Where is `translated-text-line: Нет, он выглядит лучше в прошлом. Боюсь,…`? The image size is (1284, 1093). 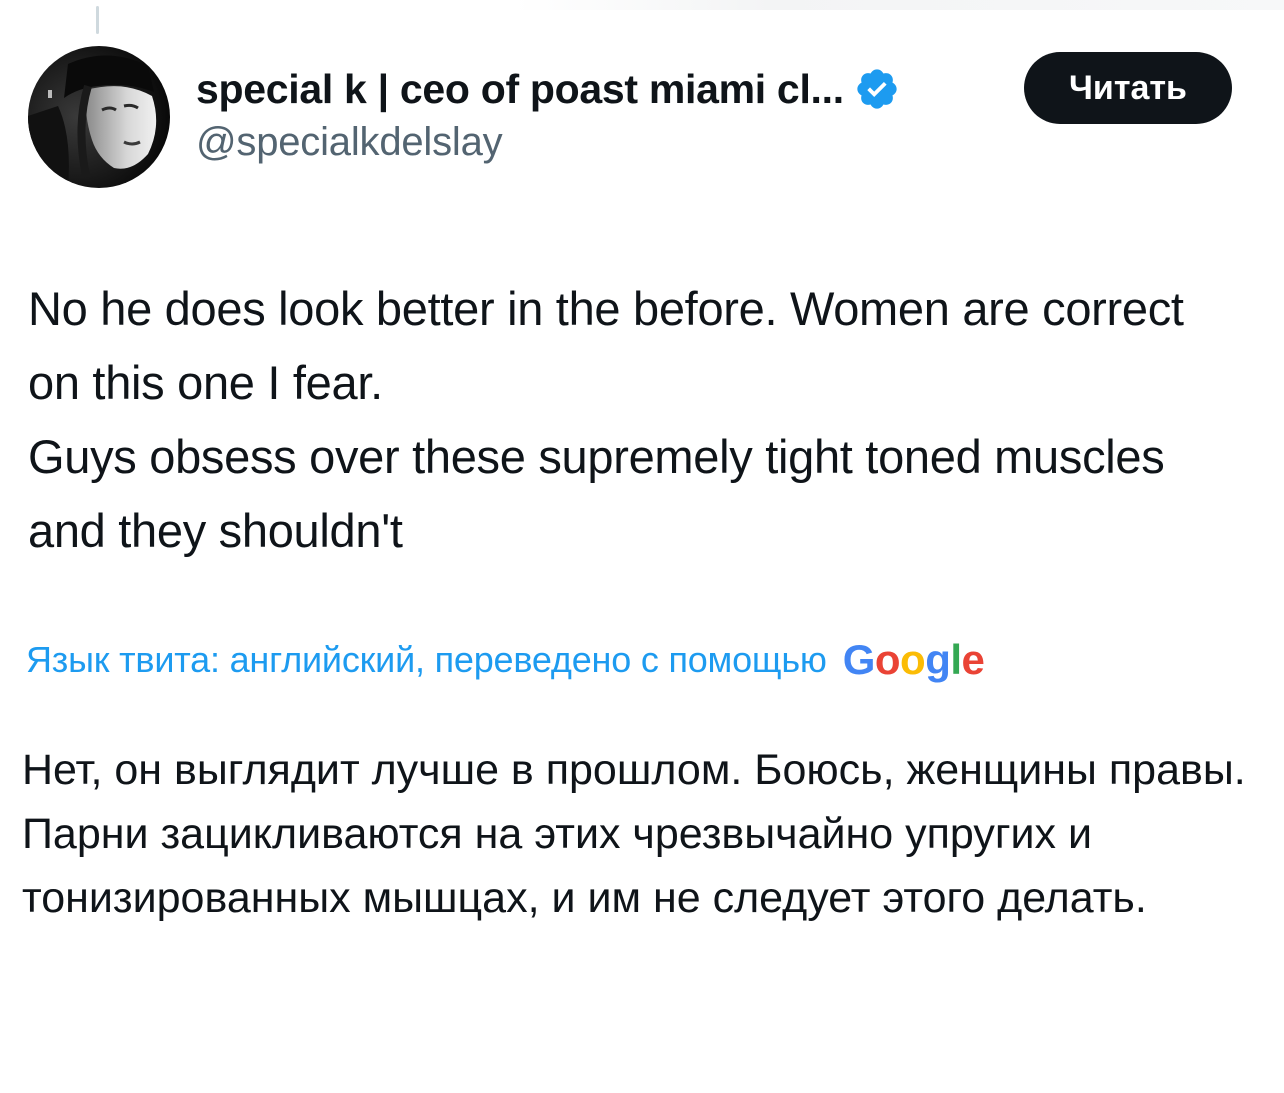 translated-text-line: Нет, он выглядит лучше в прошлом. Боюсь,… is located at coordinates (634, 770).